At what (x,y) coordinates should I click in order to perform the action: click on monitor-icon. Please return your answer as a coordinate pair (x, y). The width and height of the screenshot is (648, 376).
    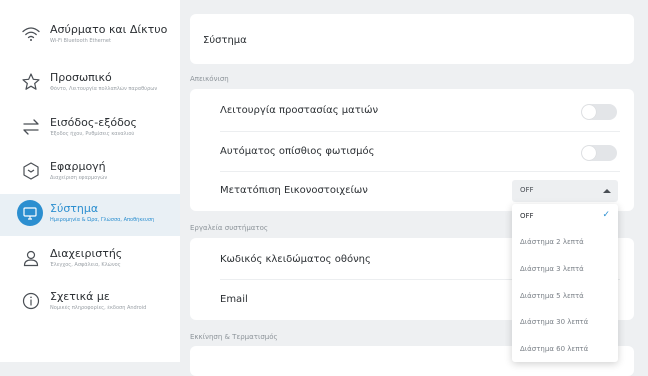
    Looking at the image, I should click on (30, 213).